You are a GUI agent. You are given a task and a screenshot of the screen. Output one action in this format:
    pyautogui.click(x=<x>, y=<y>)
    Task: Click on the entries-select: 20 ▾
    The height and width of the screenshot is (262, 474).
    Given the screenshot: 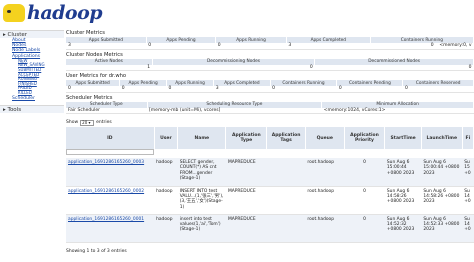 What is the action you would take?
    pyautogui.click(x=87, y=122)
    